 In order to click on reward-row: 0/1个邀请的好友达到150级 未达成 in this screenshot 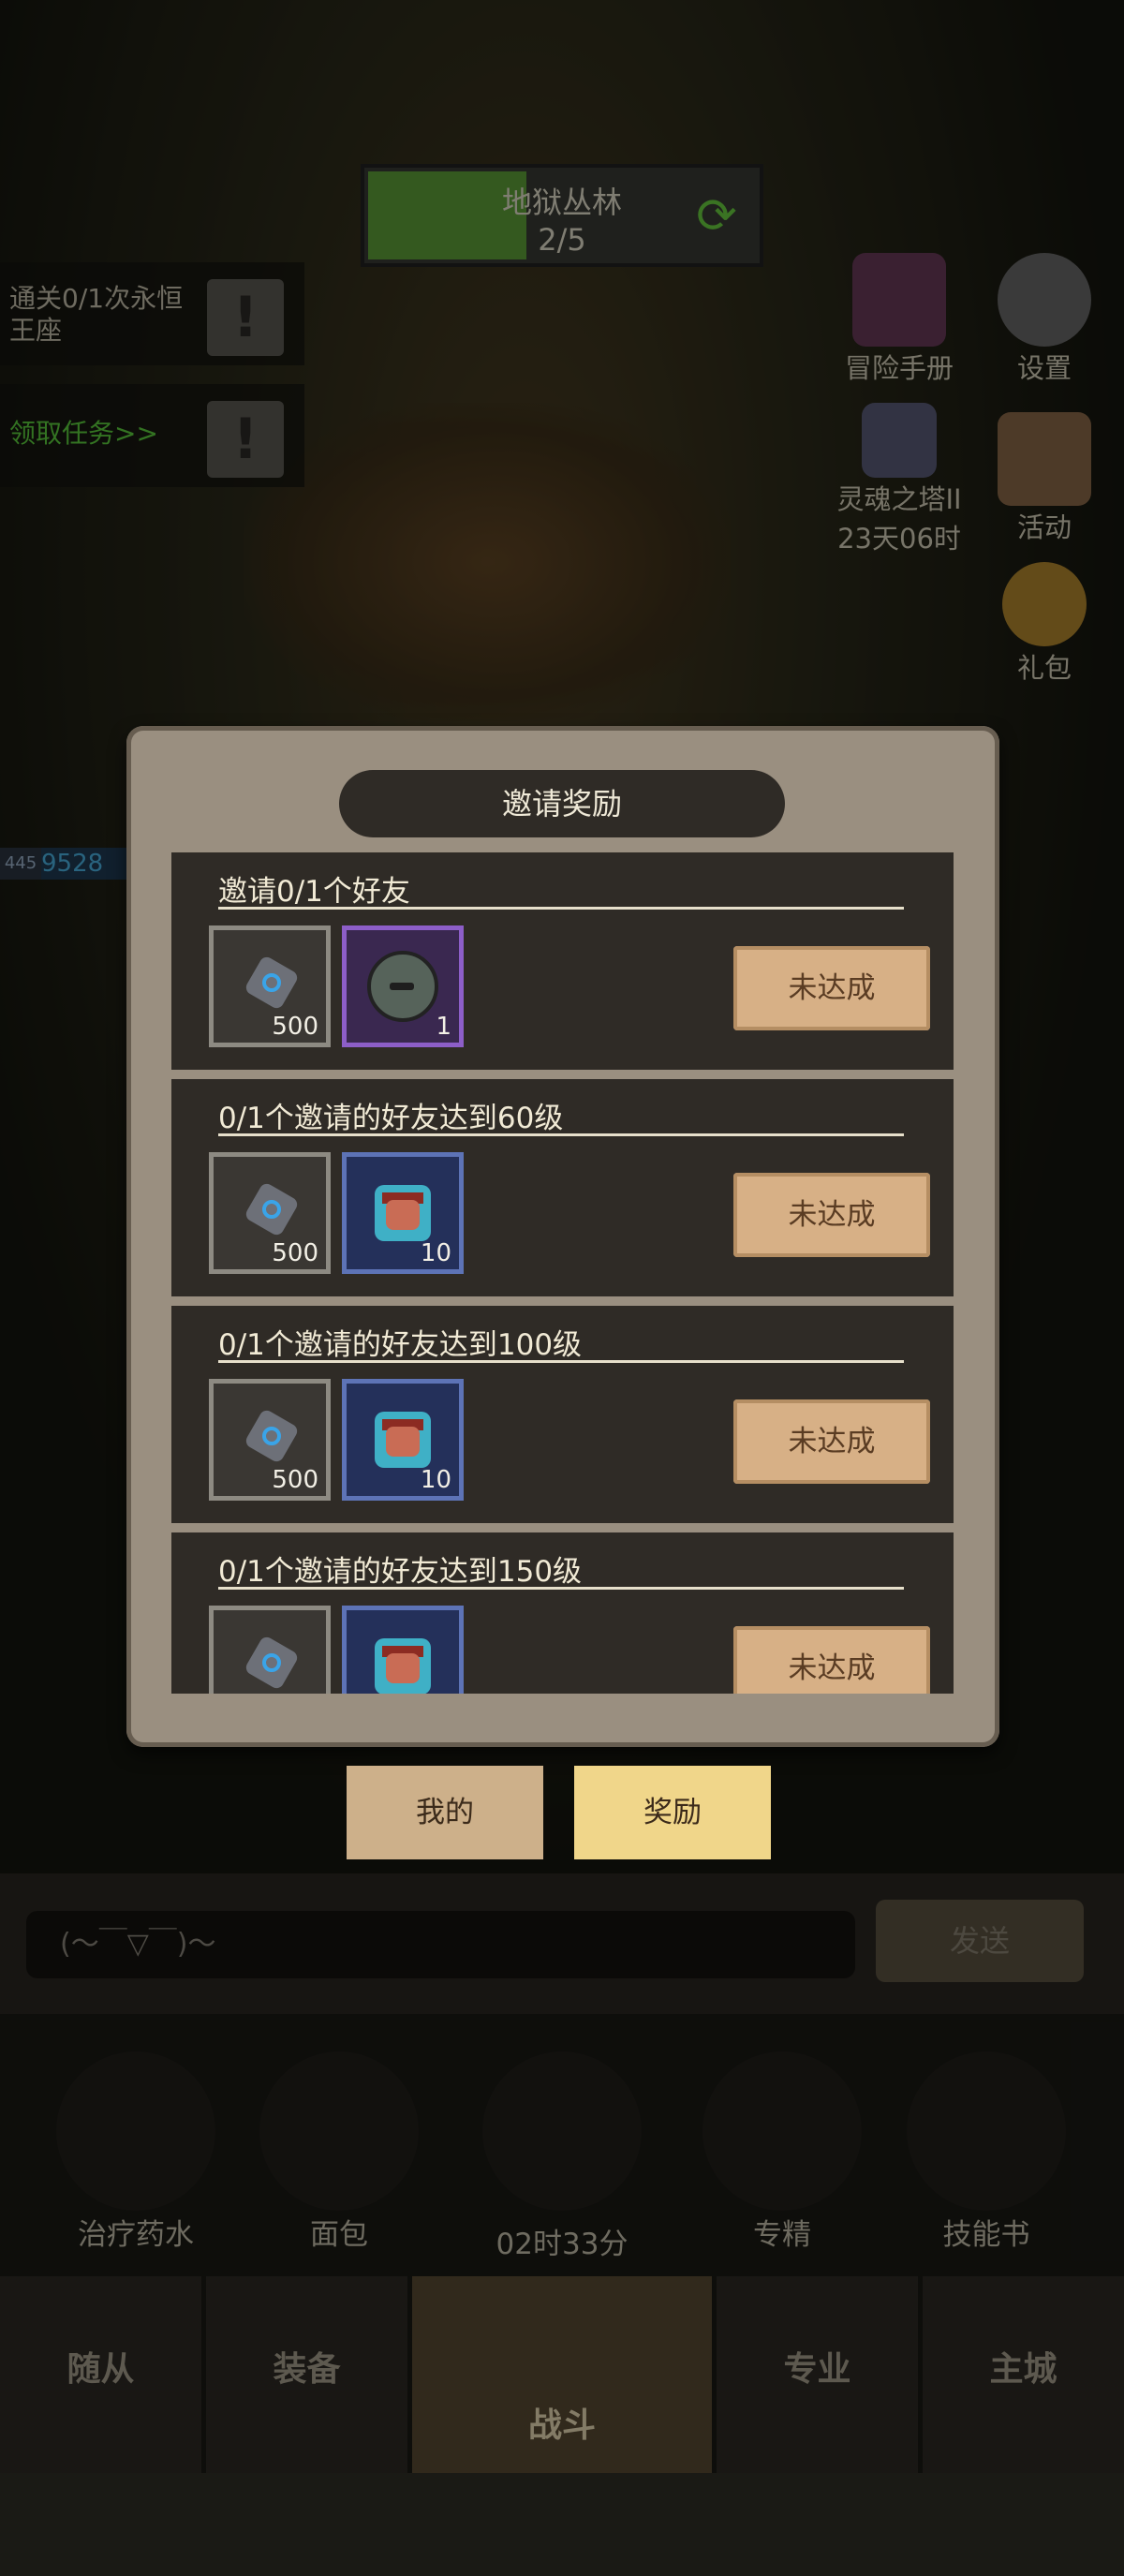, I will do `click(562, 1613)`.